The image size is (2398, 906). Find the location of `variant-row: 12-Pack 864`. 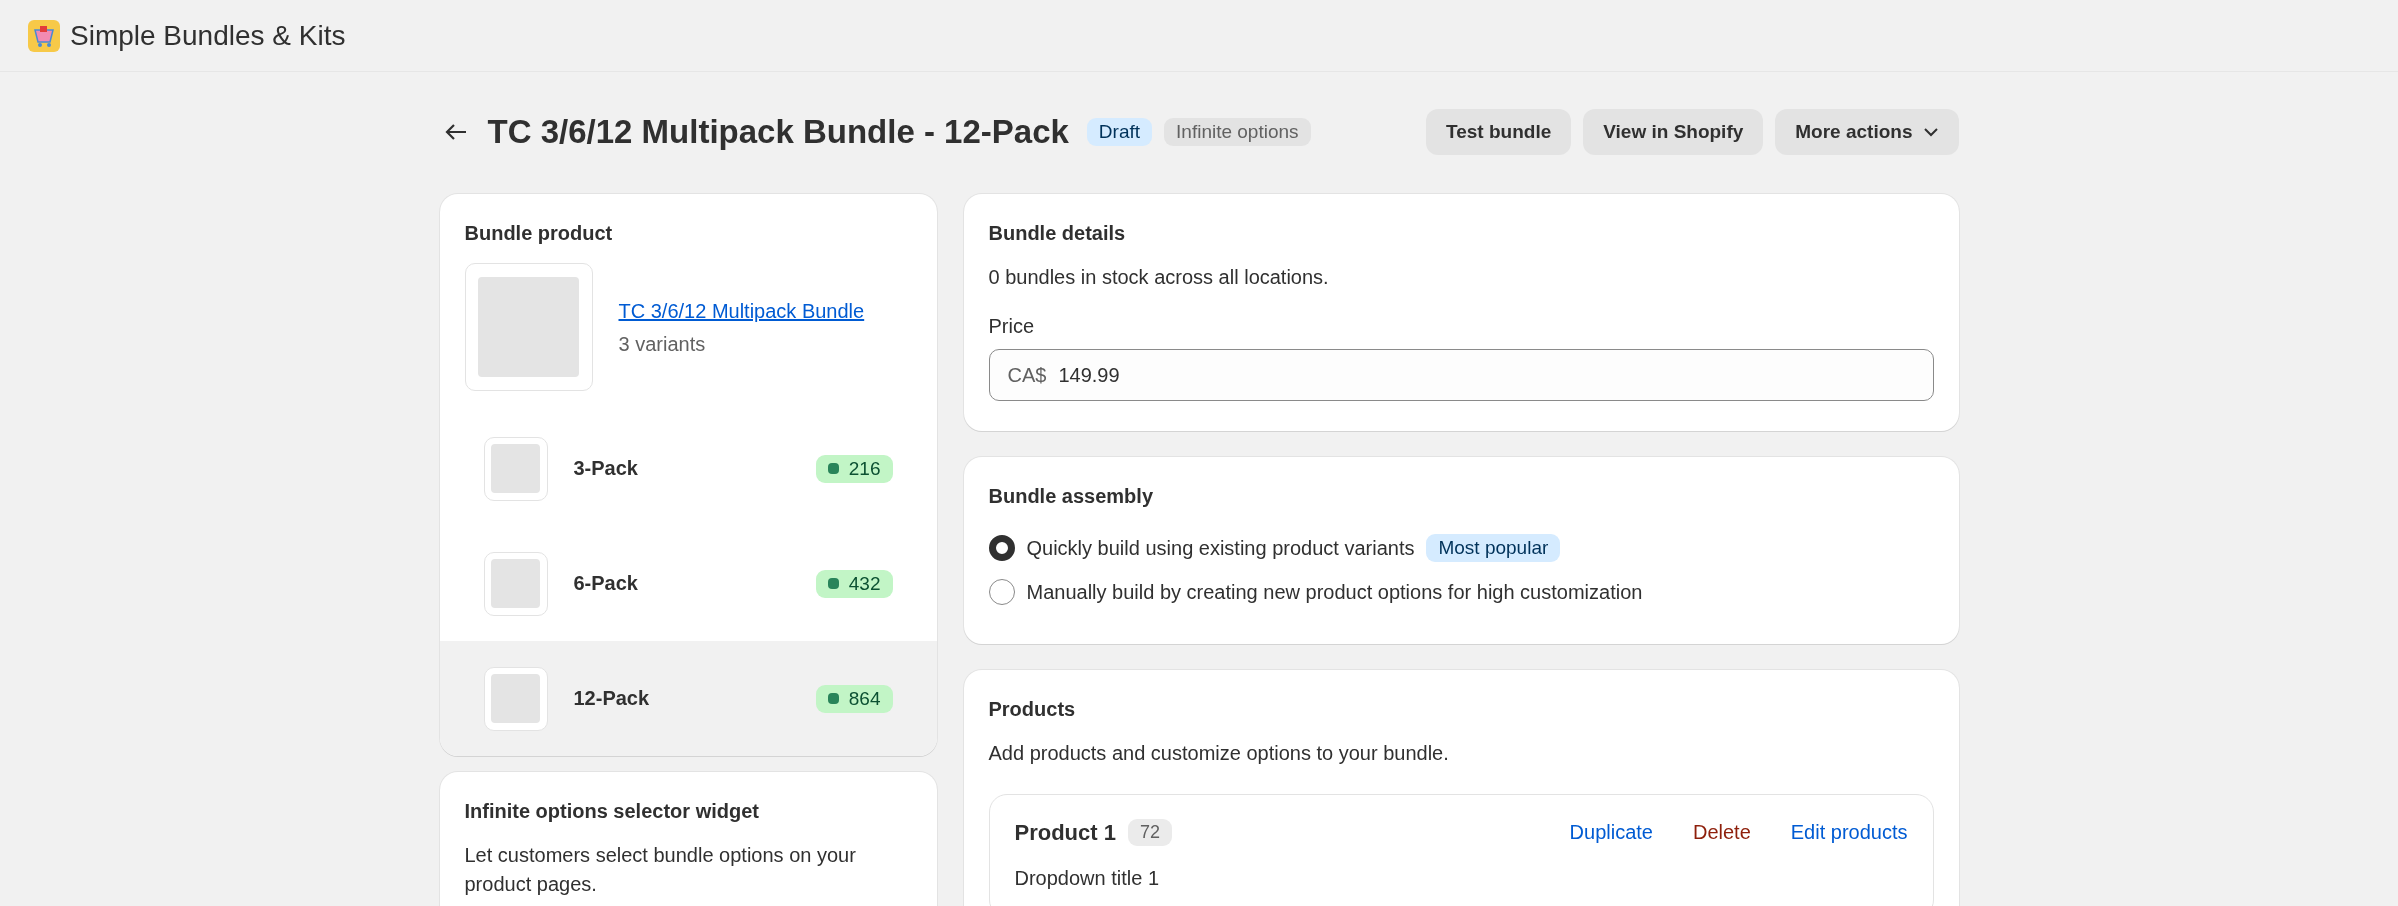

variant-row: 12-Pack 864 is located at coordinates (688, 698).